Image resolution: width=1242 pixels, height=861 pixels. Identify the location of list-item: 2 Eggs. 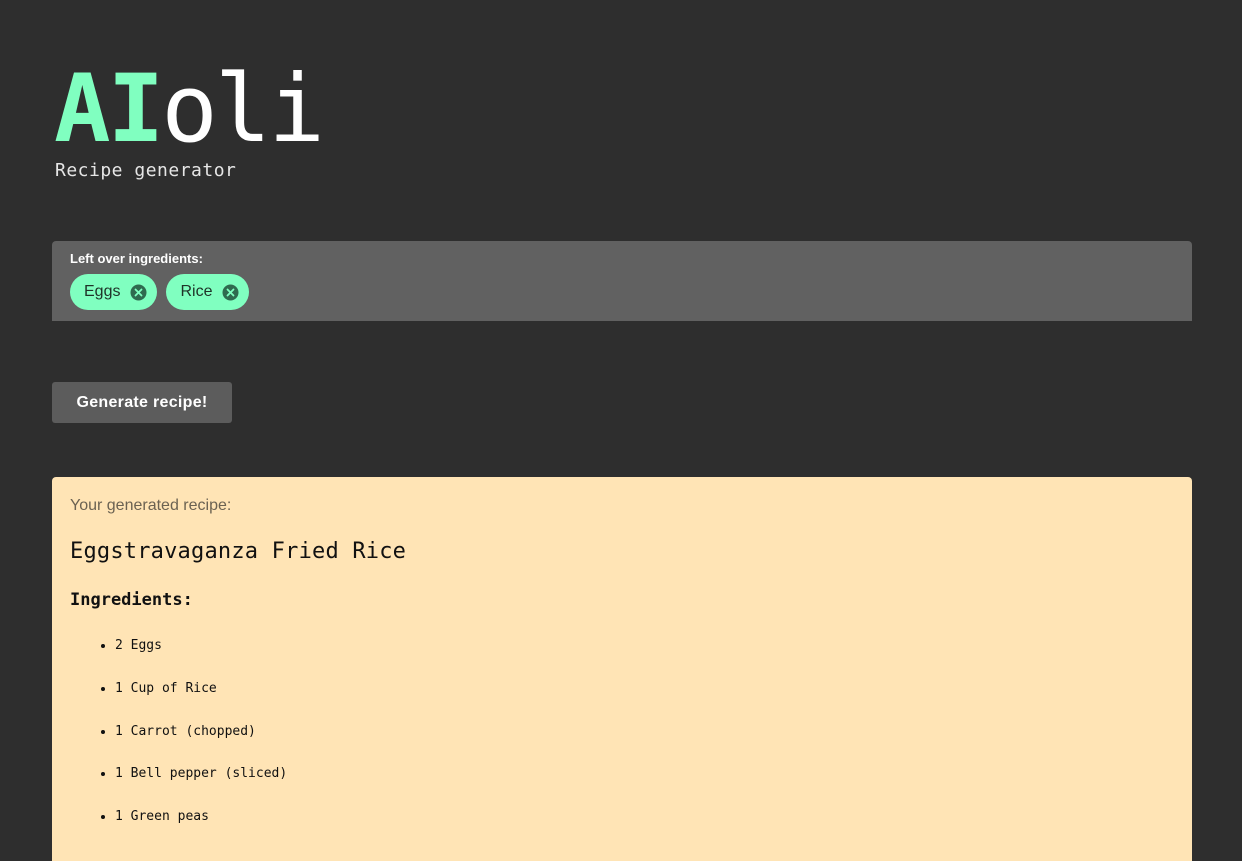
(644, 659).